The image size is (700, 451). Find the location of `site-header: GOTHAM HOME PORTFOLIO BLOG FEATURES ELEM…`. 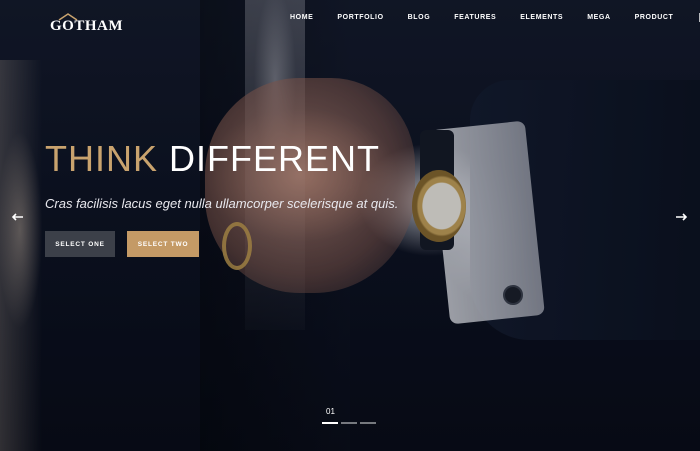

site-header: GOTHAM HOME PORTFOLIO BLOG FEATURES ELEM… is located at coordinates (350, 20).